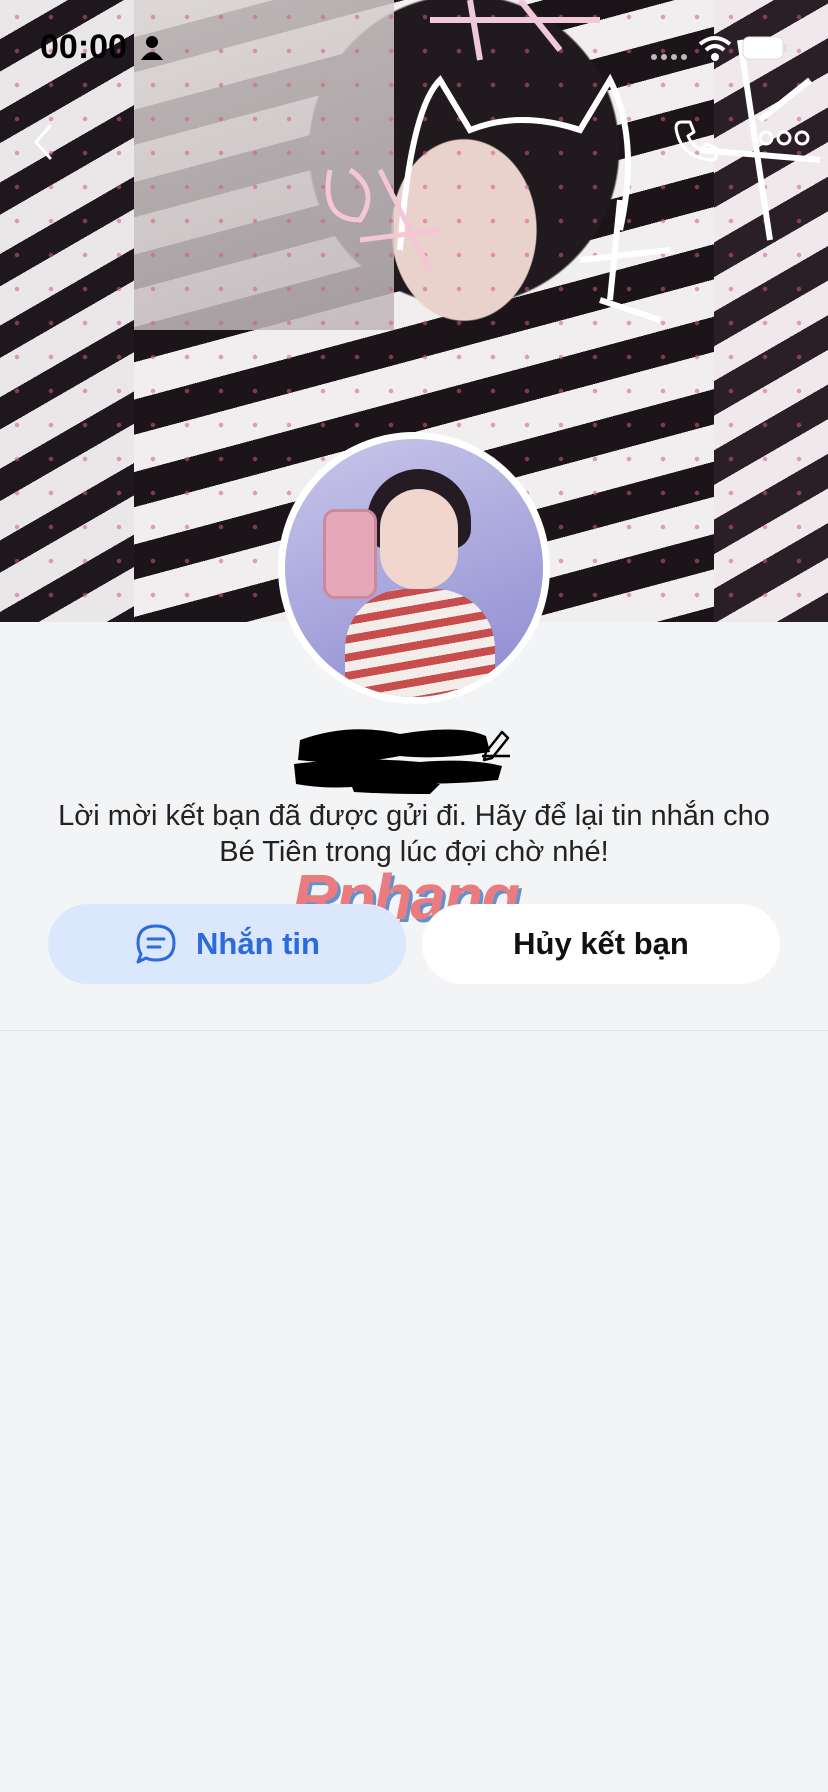 This screenshot has height=1792, width=828. I want to click on avatar-photo, so click(414, 568).